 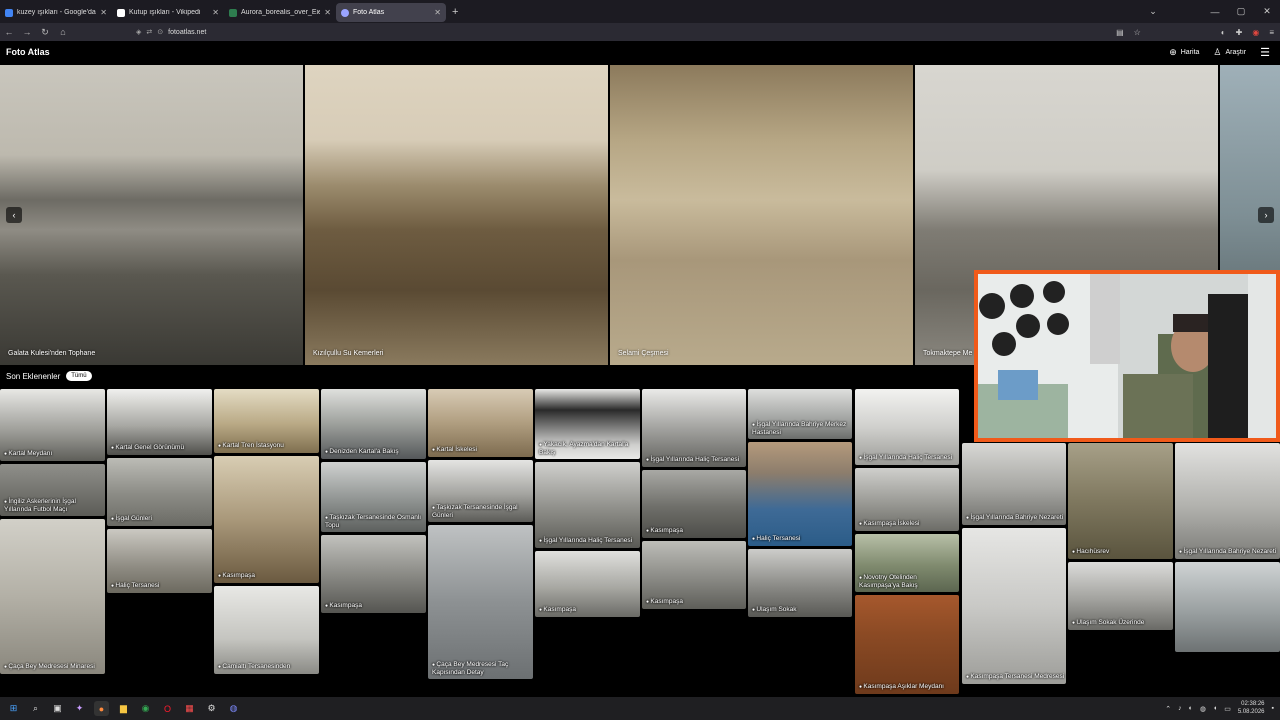 I want to click on permissions-icon: ⇄, so click(x=149, y=32).